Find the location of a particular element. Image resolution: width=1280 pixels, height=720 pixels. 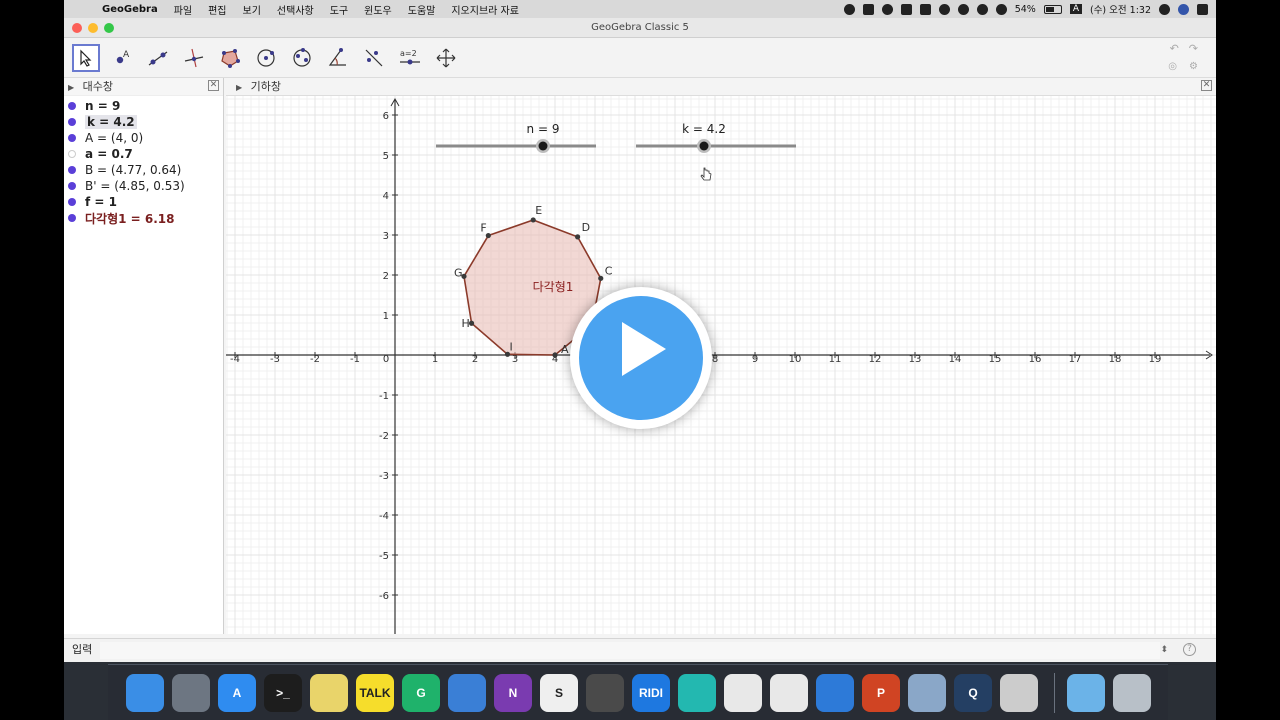

spotlight-icon is located at coordinates (1164, 9).